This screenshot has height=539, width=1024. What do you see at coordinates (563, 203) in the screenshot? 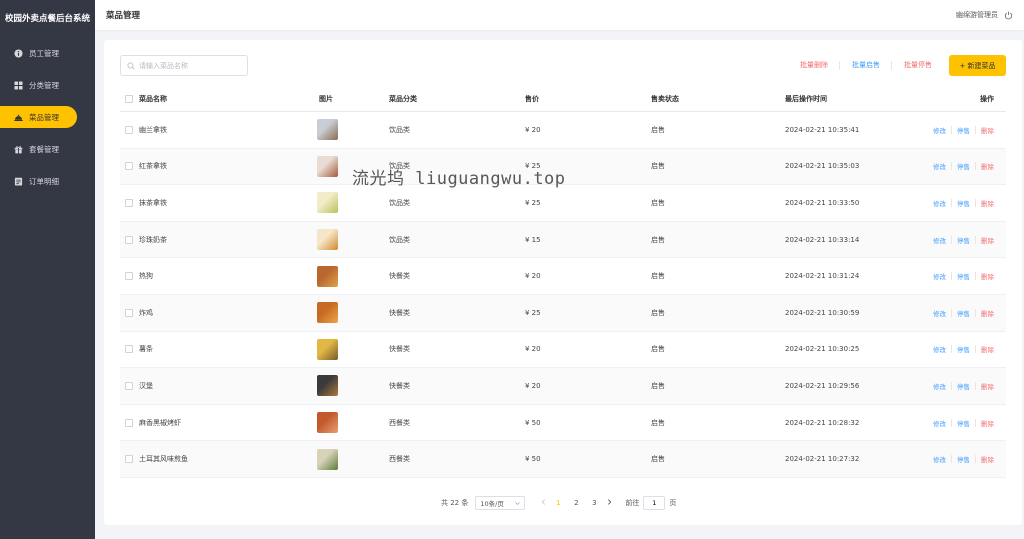
I see `table-row: 抹茶拿铁 饮品类 ¥ 25 启售 2024-02-21 10:33:50 修改 停售 删除` at bounding box center [563, 203].